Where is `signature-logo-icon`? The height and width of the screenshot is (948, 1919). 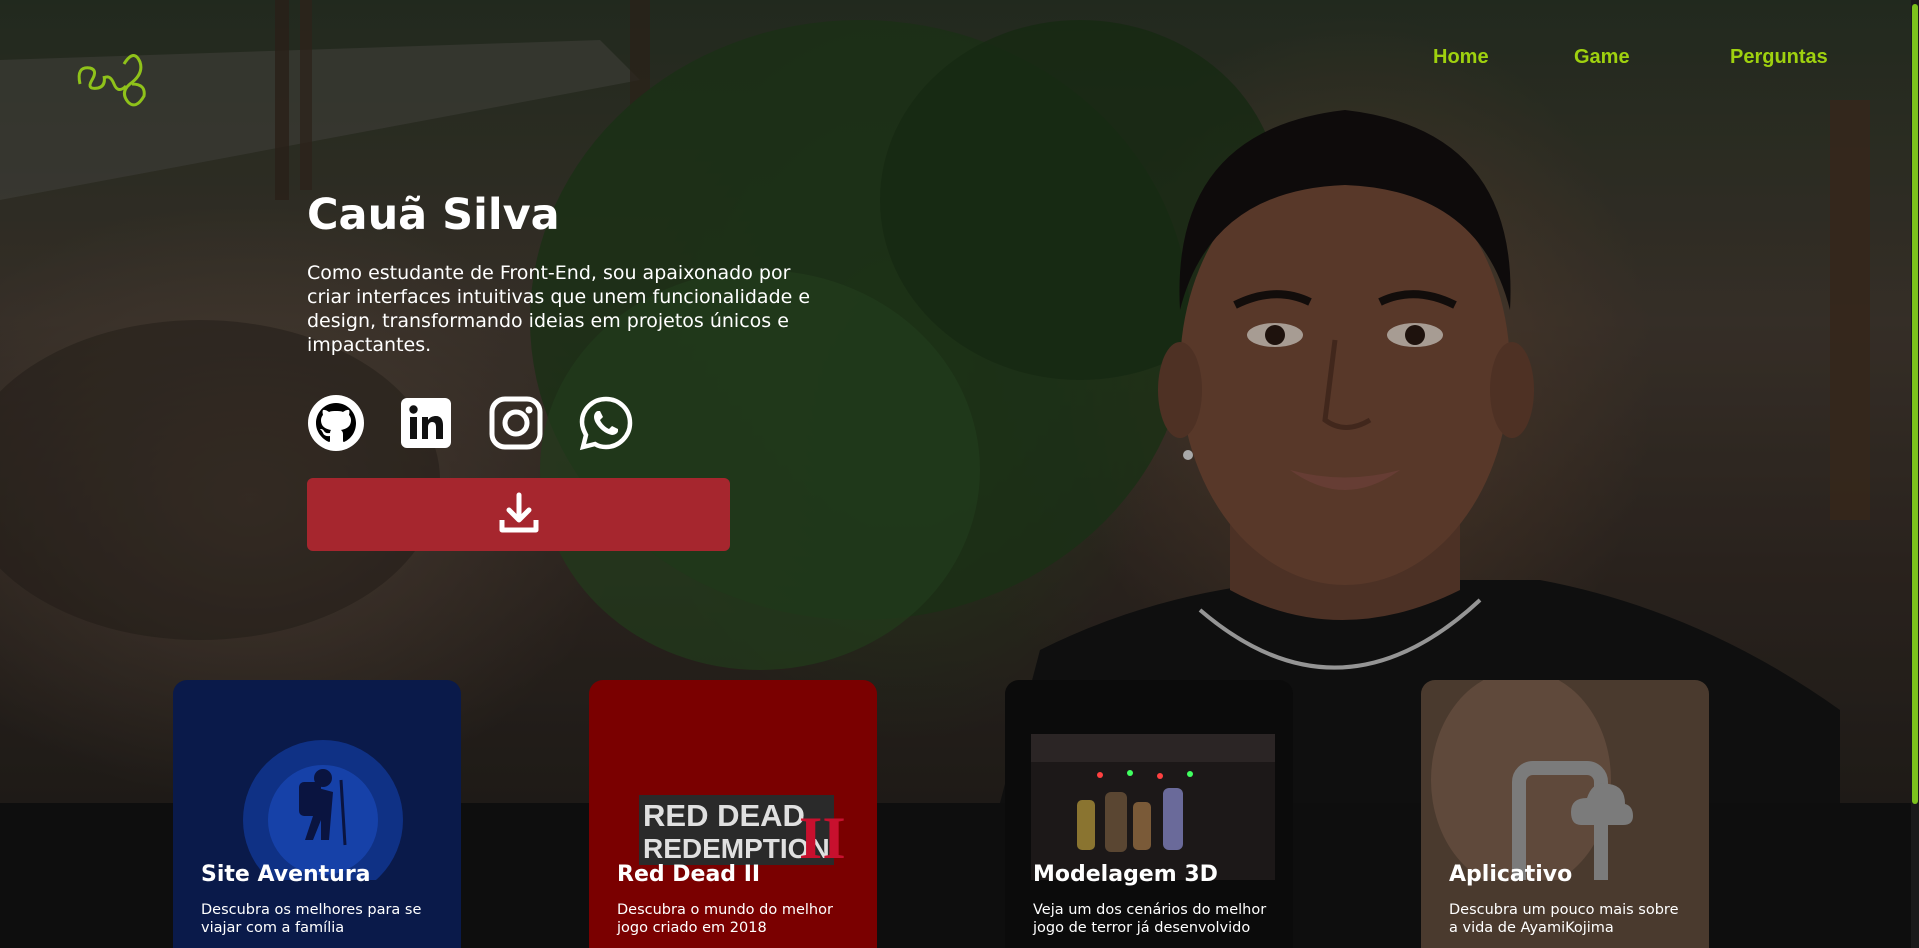 signature-logo-icon is located at coordinates (111, 77).